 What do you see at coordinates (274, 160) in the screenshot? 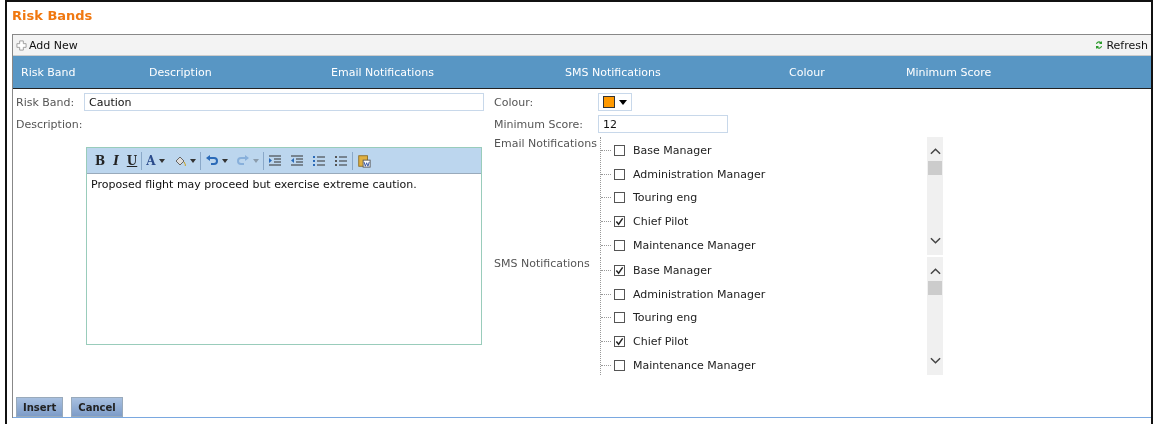
I see `indent-icon` at bounding box center [274, 160].